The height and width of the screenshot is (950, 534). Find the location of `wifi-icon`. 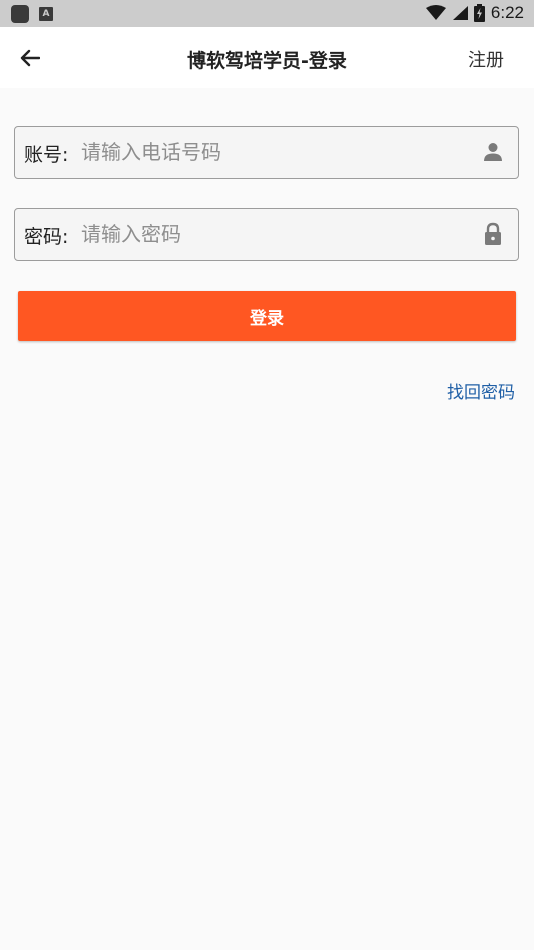

wifi-icon is located at coordinates (435, 12).